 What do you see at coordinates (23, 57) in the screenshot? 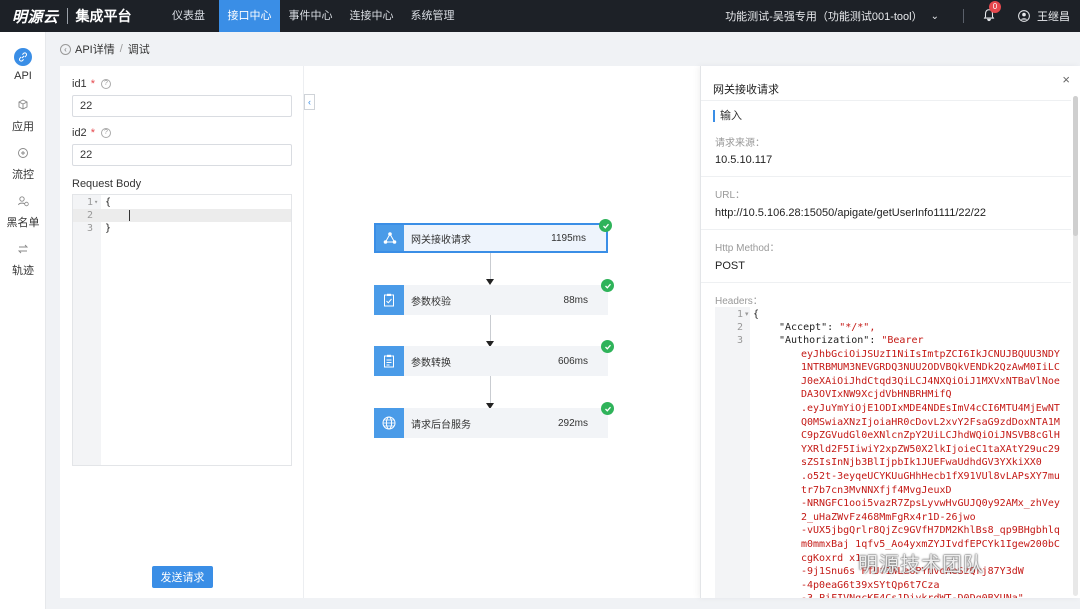
I see `link-icon` at bounding box center [23, 57].